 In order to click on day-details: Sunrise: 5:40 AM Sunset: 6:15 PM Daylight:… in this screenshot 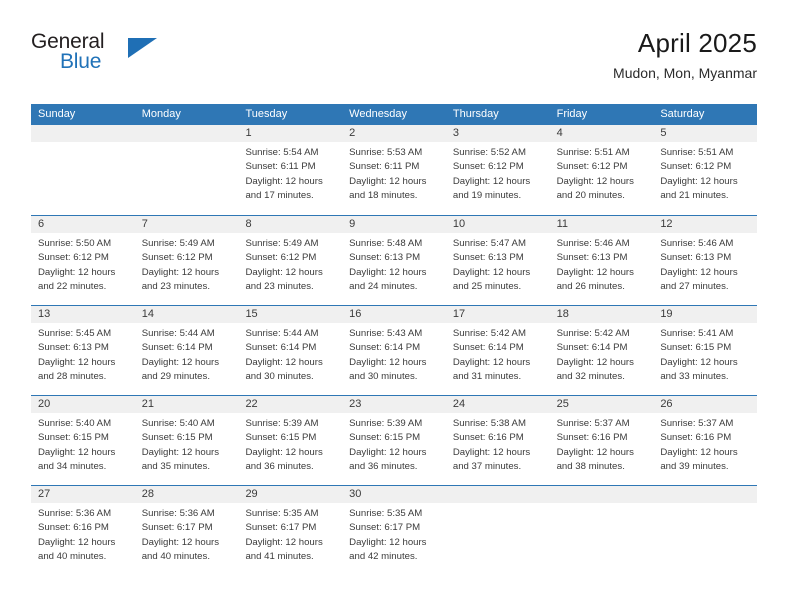, I will do `click(187, 444)`.